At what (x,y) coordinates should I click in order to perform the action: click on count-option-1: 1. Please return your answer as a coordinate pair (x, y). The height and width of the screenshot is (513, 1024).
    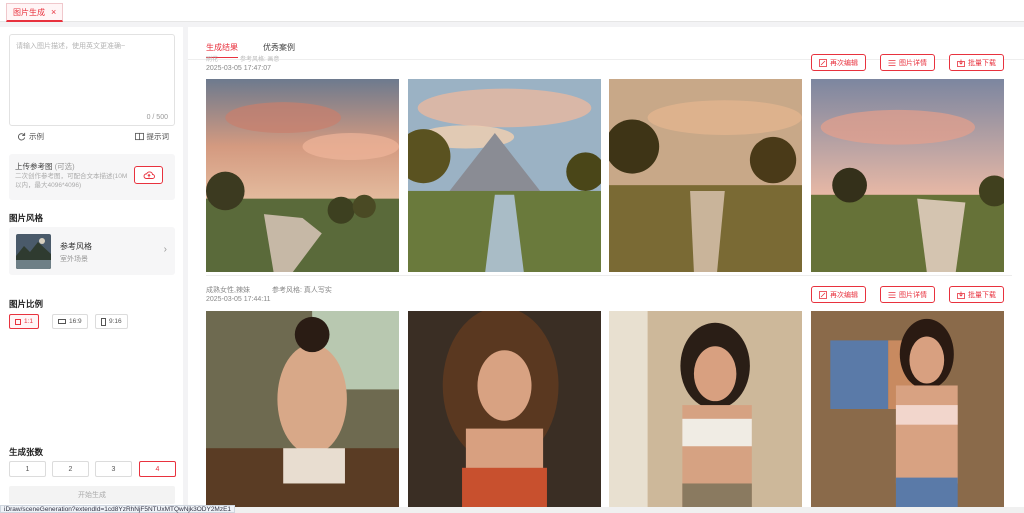
    Looking at the image, I should click on (27, 469).